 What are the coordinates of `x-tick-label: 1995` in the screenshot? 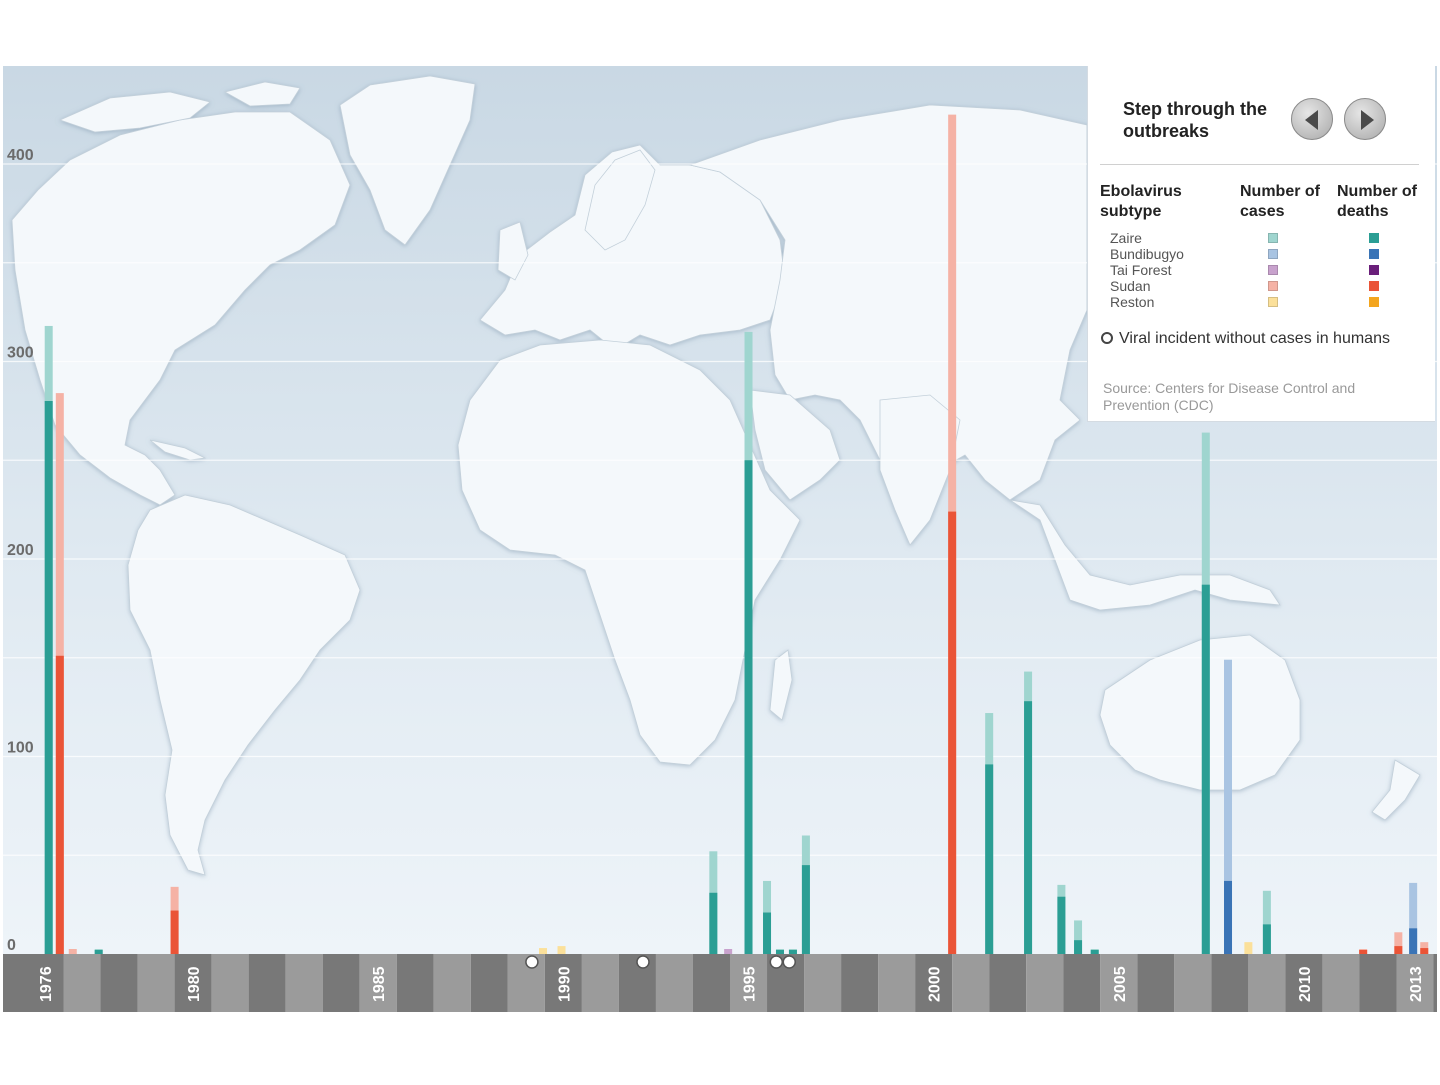 It's located at (750, 984).